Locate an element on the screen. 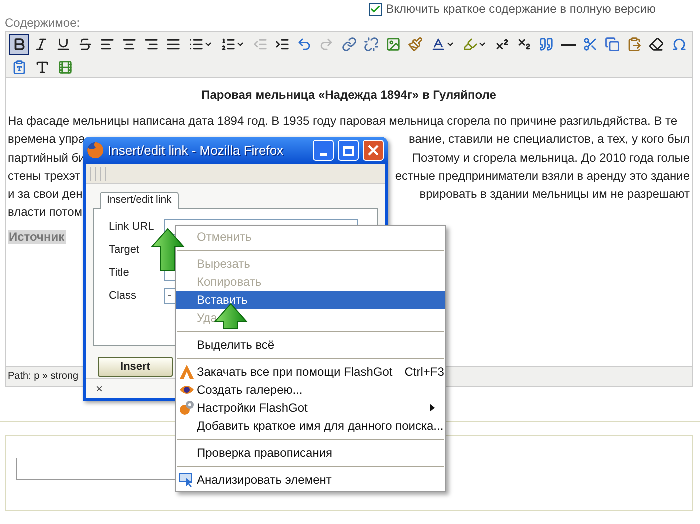  checkbox-label: Включить краткое содержание в полную версию is located at coordinates (521, 9).